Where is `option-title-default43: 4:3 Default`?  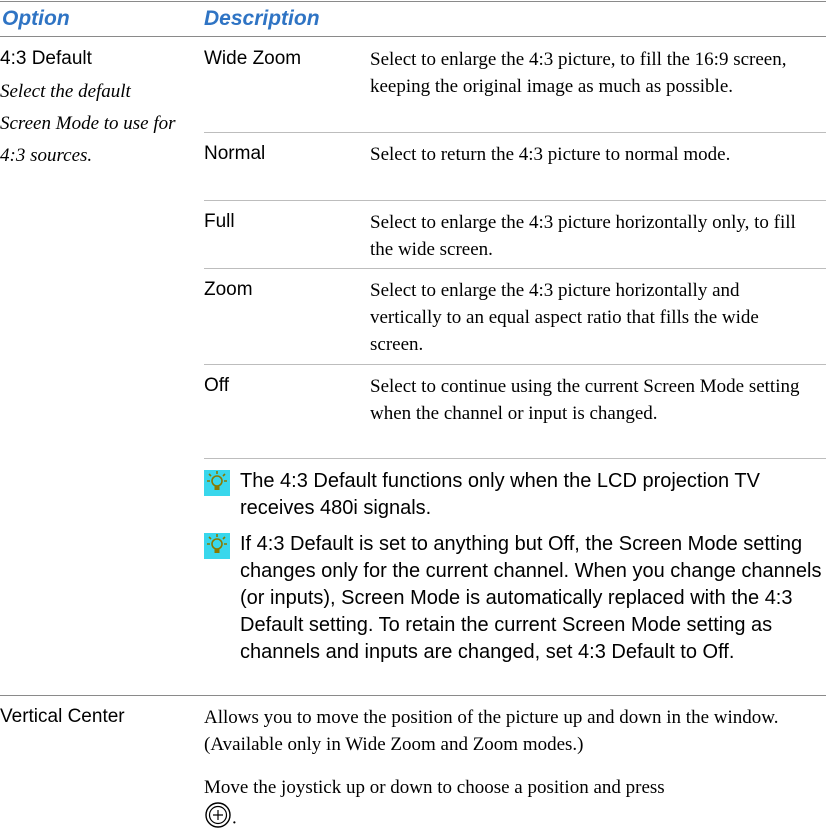
option-title-default43: 4:3 Default is located at coordinates (46, 58).